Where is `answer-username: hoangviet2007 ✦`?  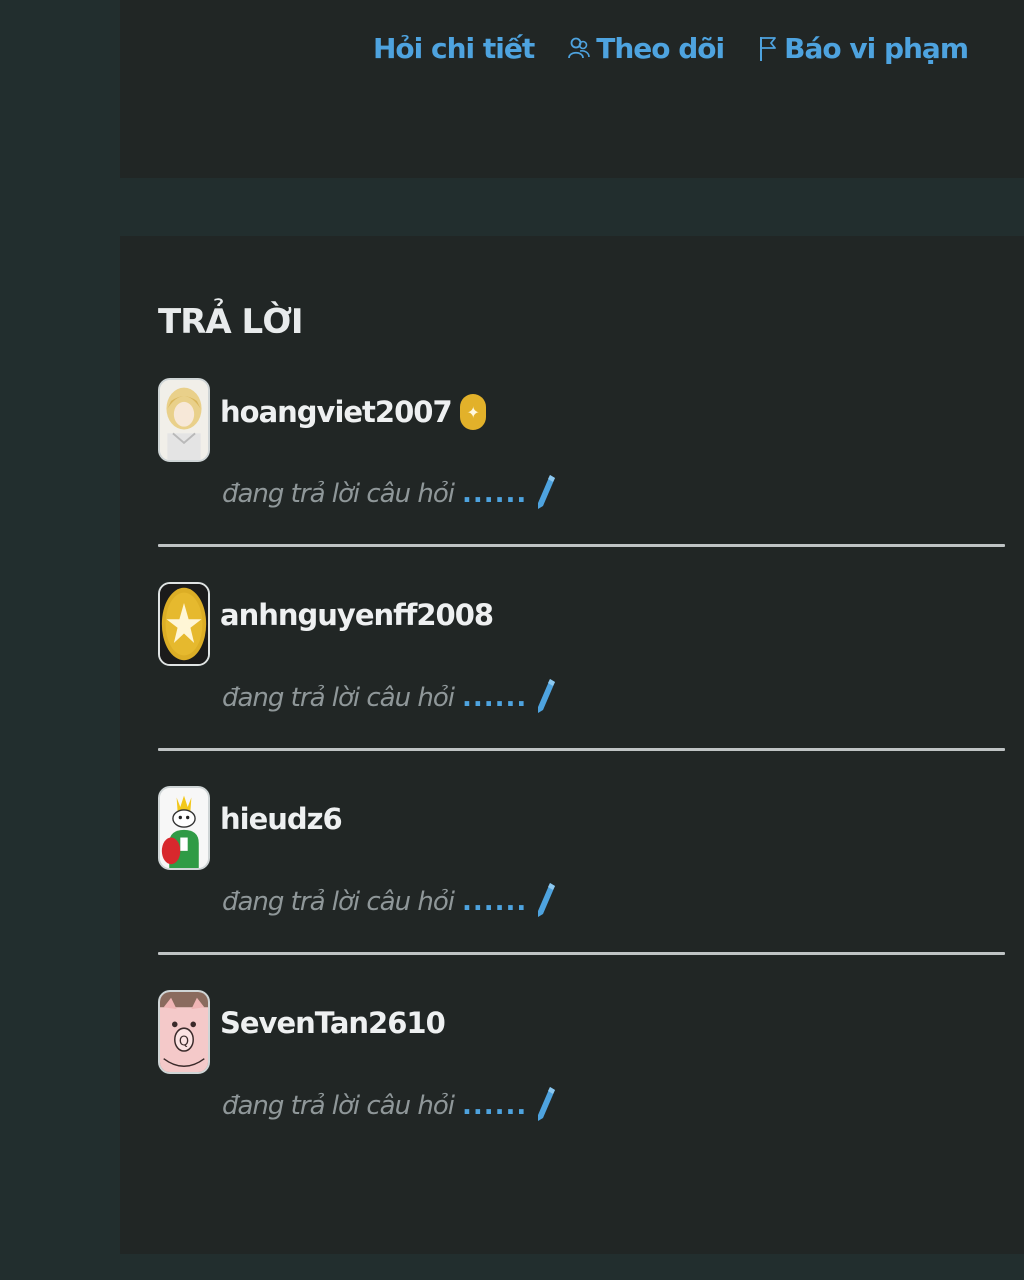 answer-username: hoangviet2007 ✦ is located at coordinates (353, 412).